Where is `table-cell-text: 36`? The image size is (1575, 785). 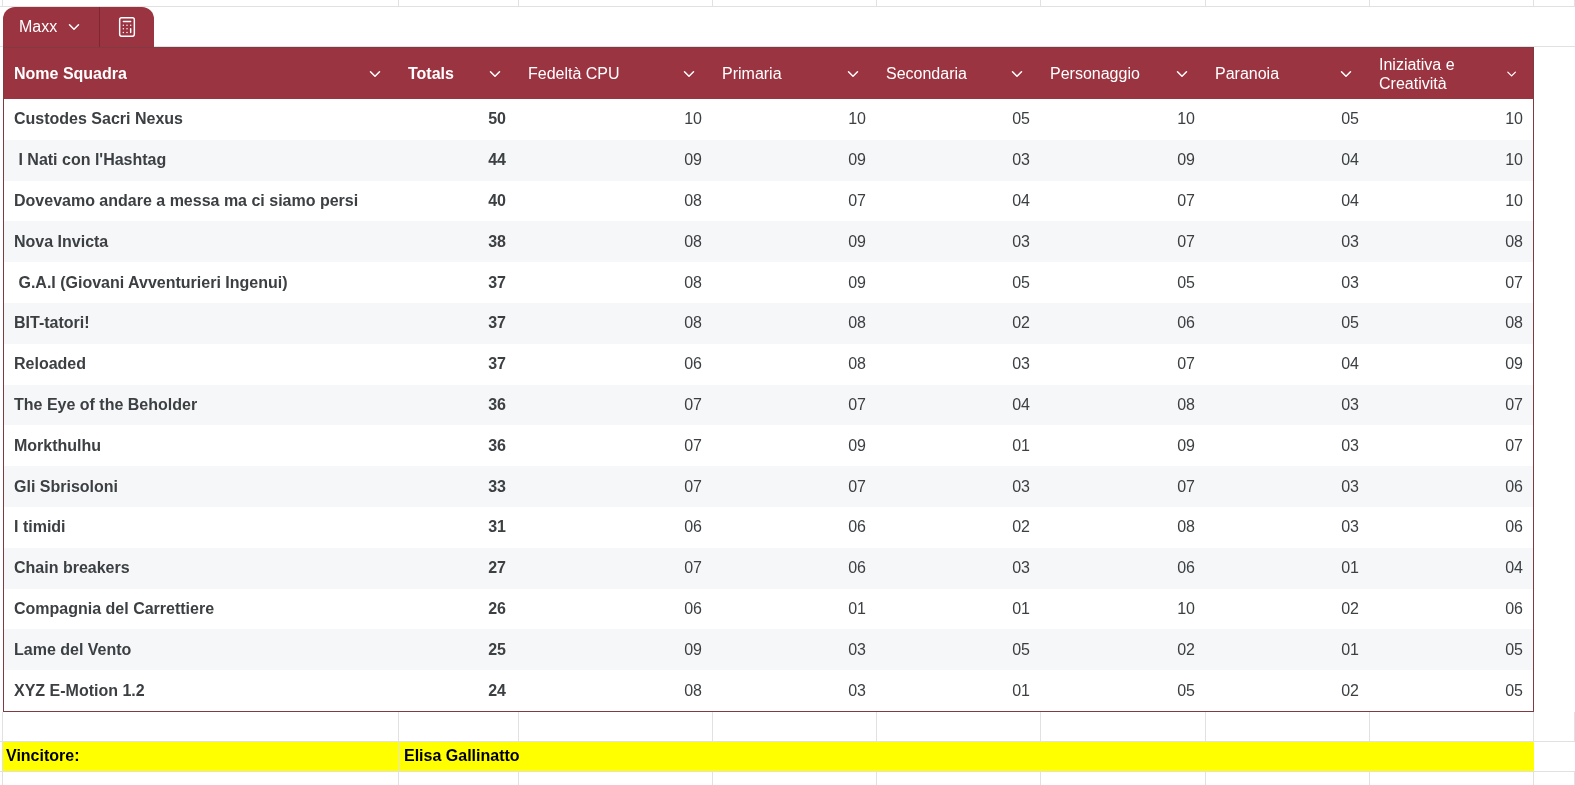
table-cell-text: 36 is located at coordinates (497, 404).